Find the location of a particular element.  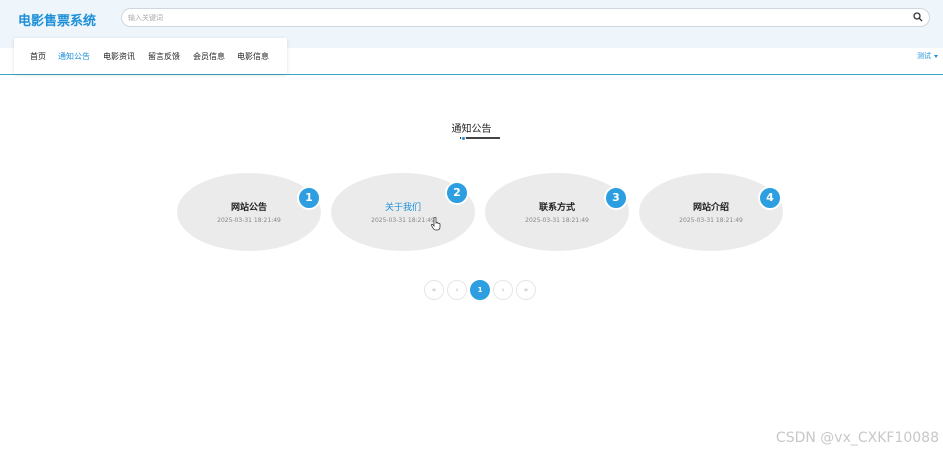

site-logo: 电影售票系统 is located at coordinates (57, 19).